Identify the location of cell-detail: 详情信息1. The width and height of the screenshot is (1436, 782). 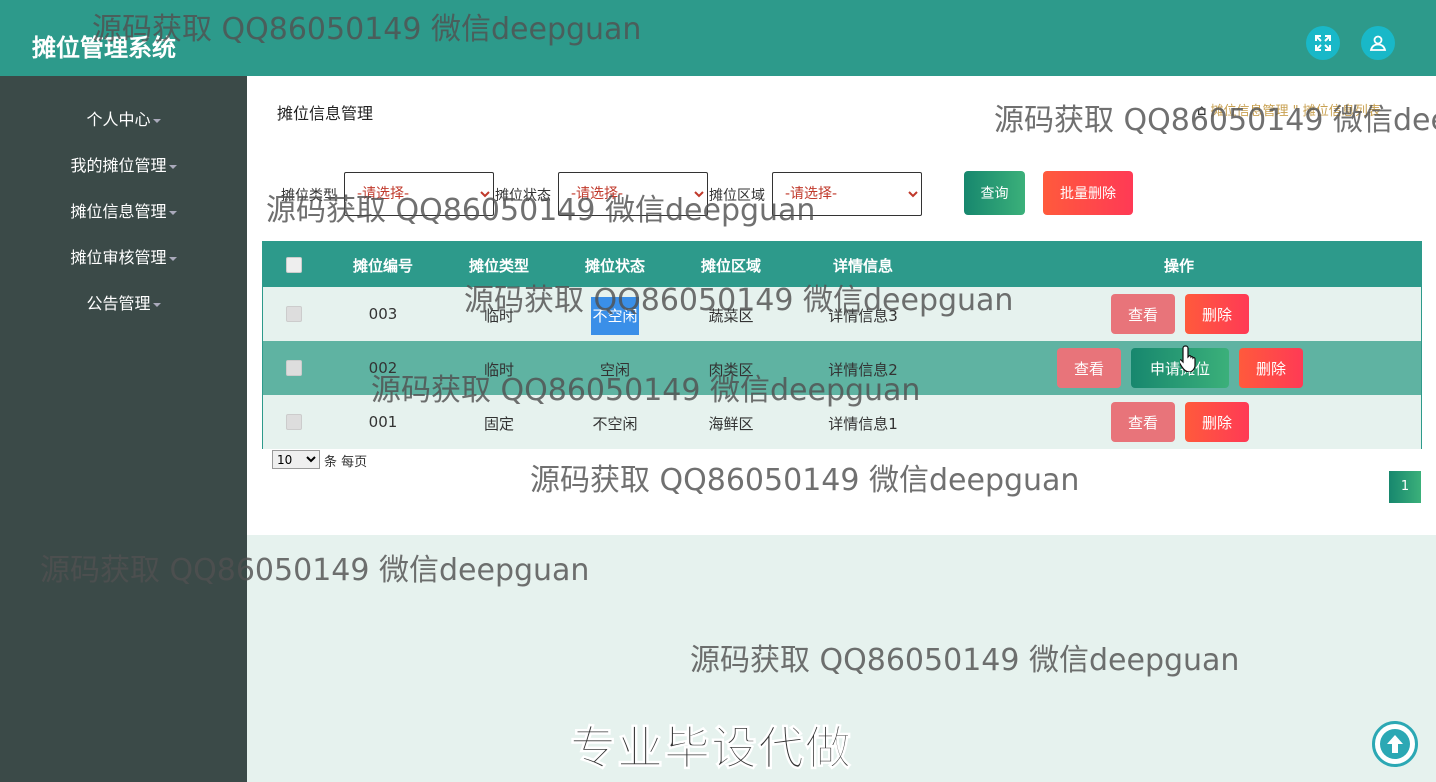
(863, 424).